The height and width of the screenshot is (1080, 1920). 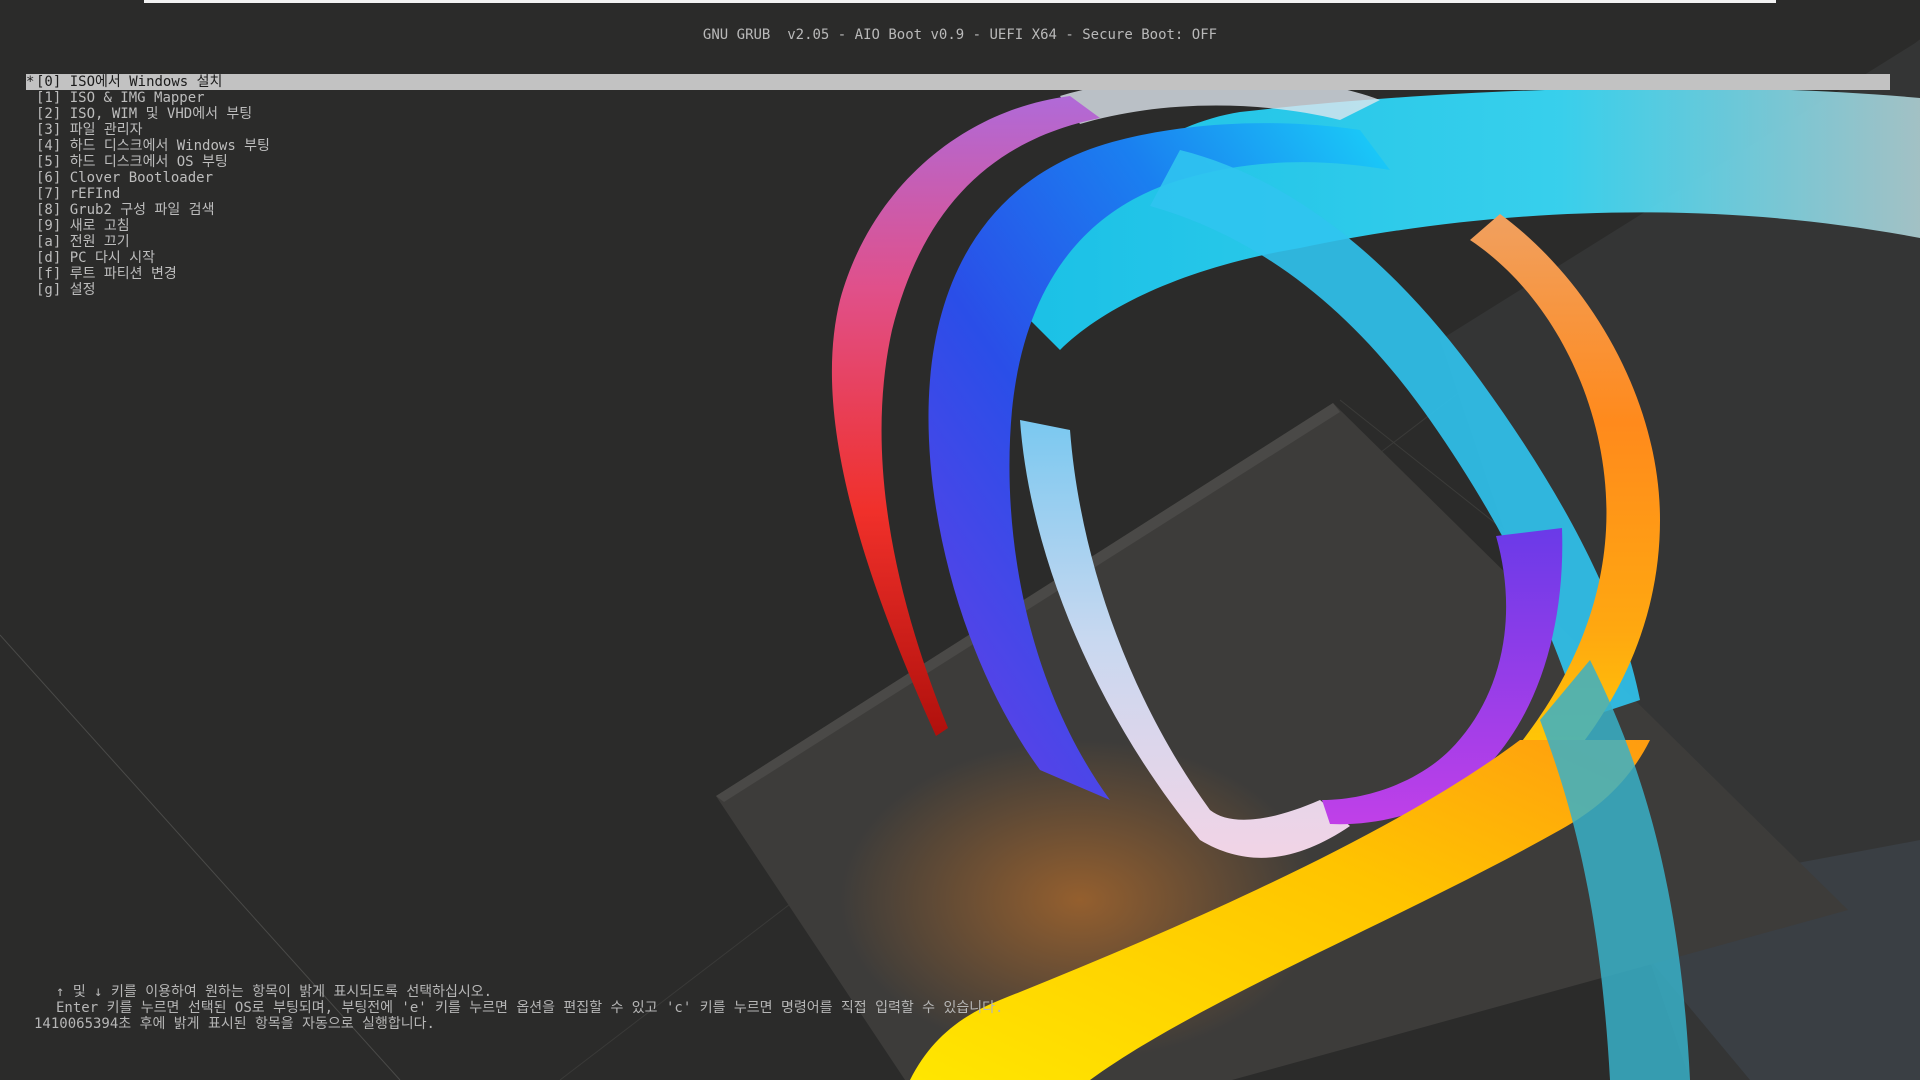 I want to click on menu-item-key: [2], so click(x=49, y=114).